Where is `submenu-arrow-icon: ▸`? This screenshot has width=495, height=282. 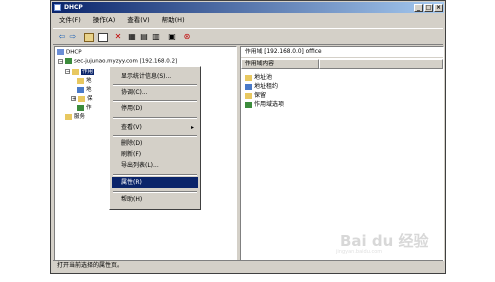 submenu-arrow-icon: ▸ is located at coordinates (192, 127).